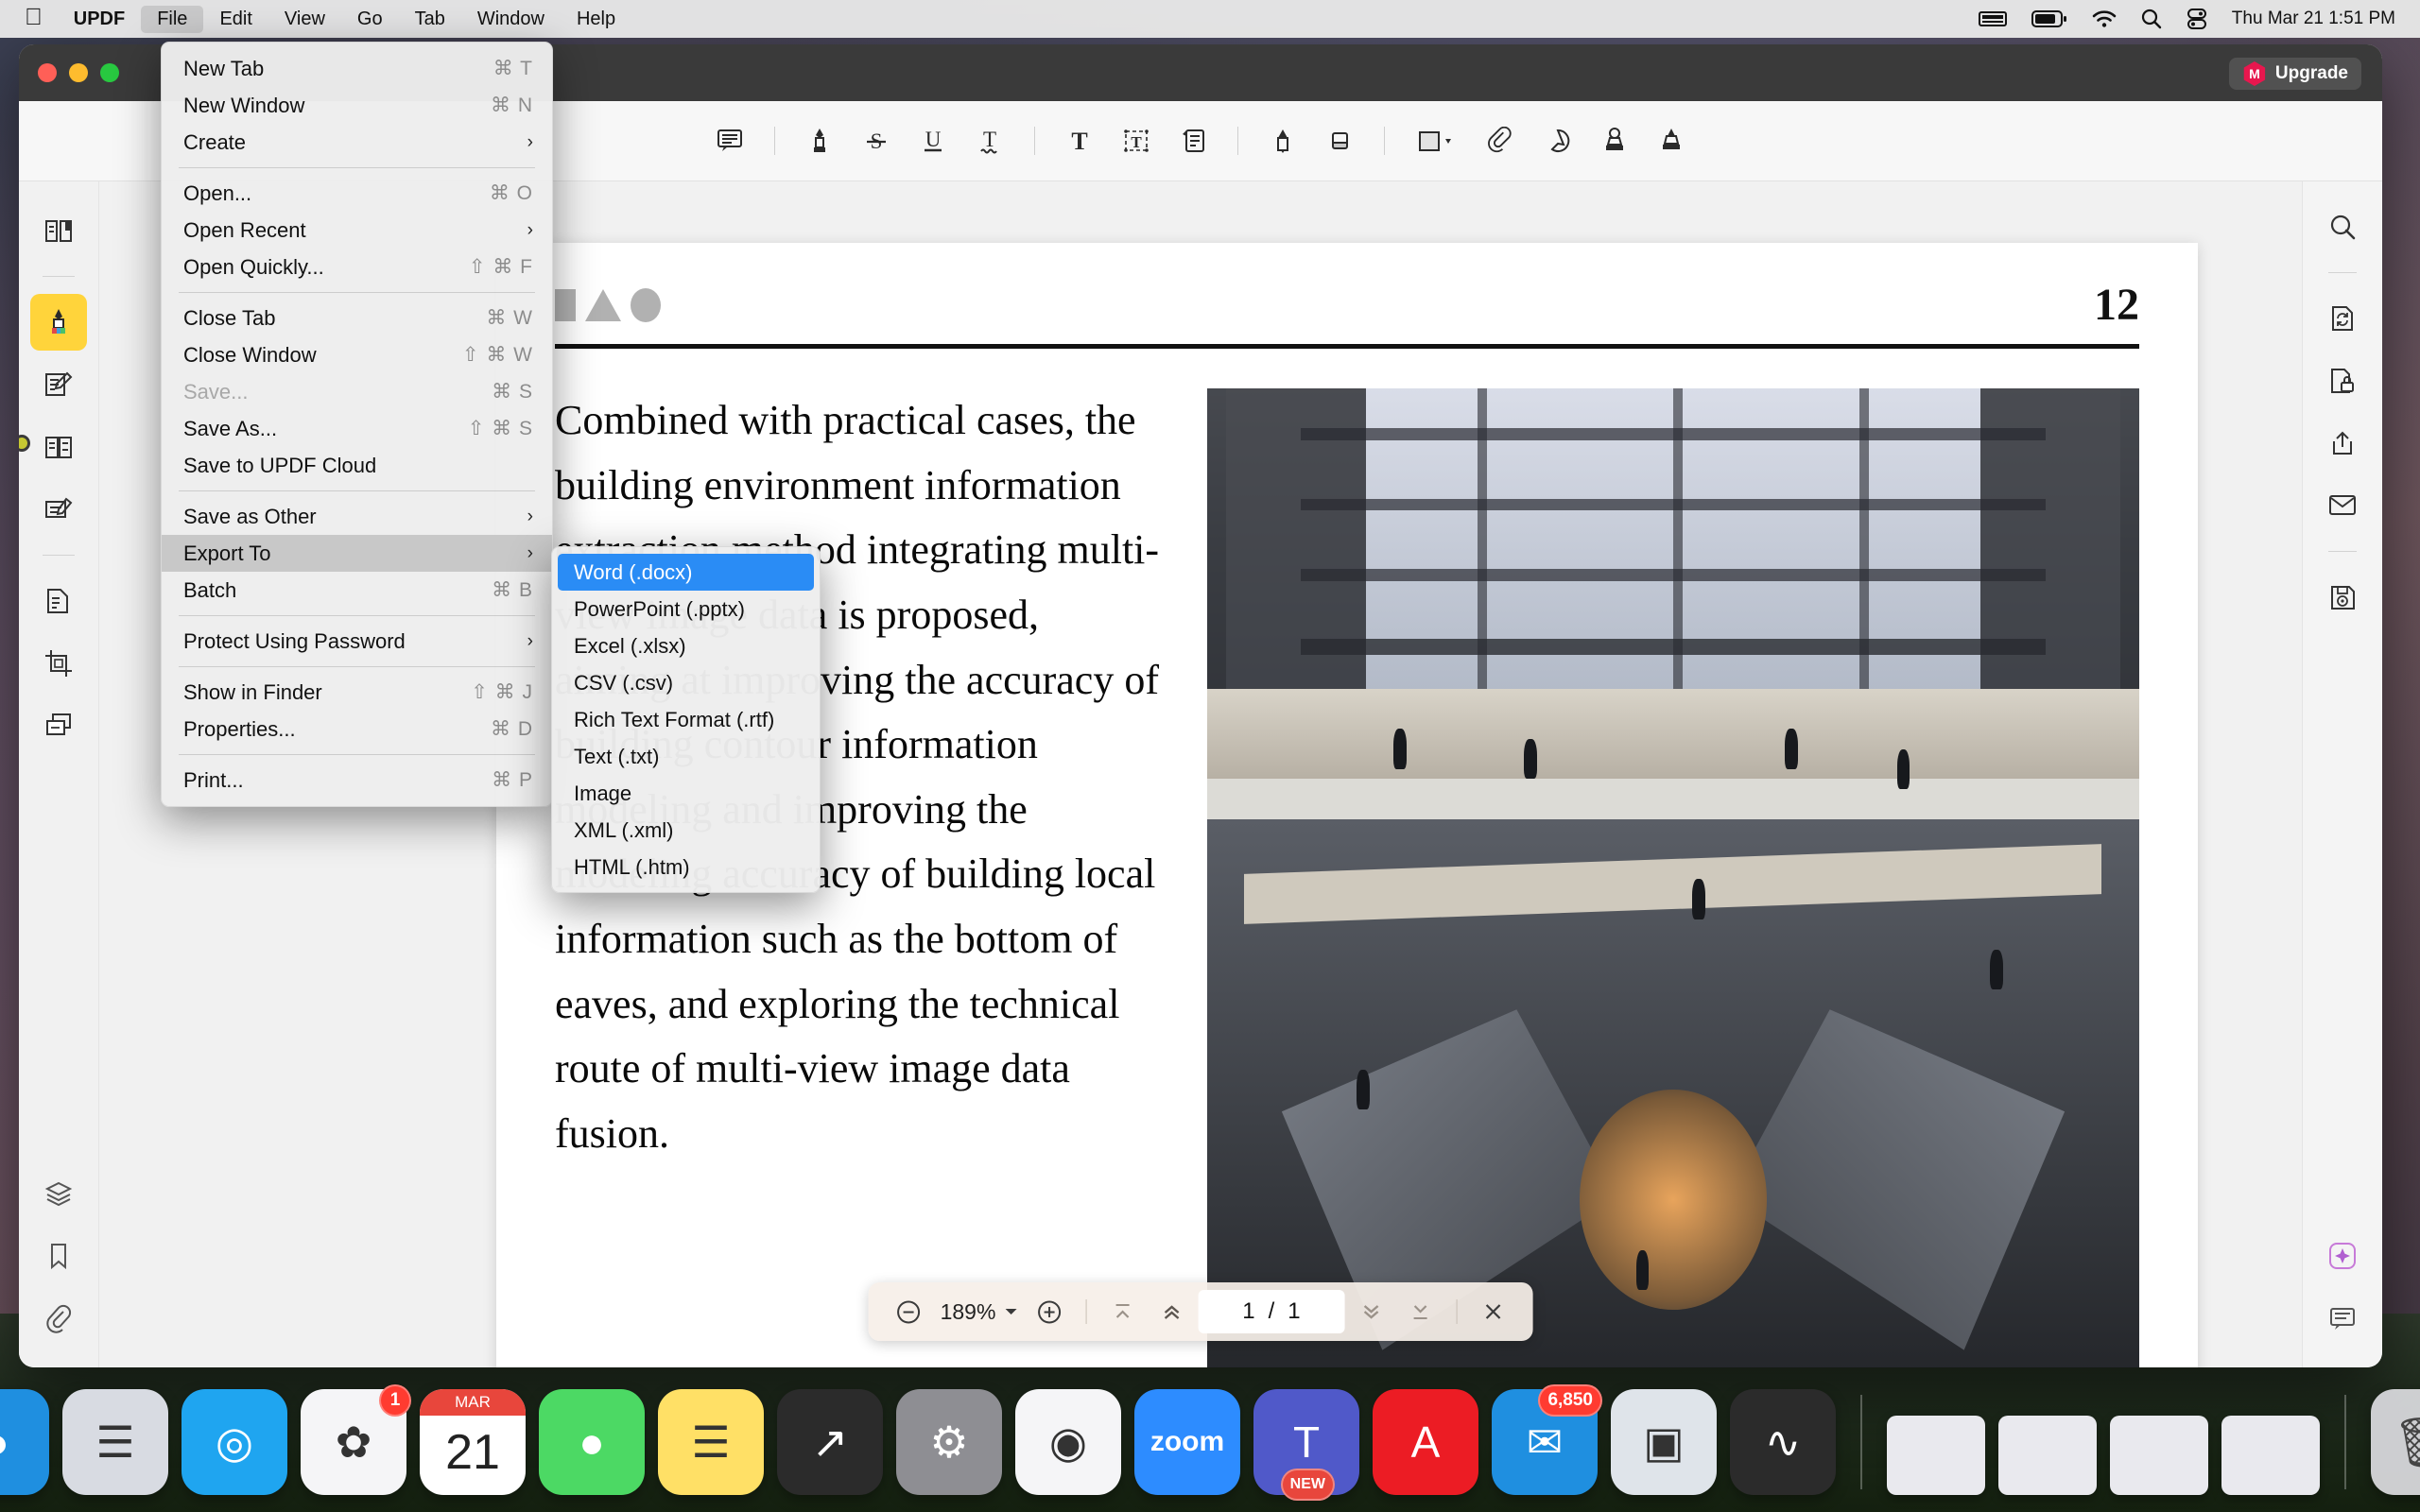  I want to click on eraser-icon, so click(1339, 140).